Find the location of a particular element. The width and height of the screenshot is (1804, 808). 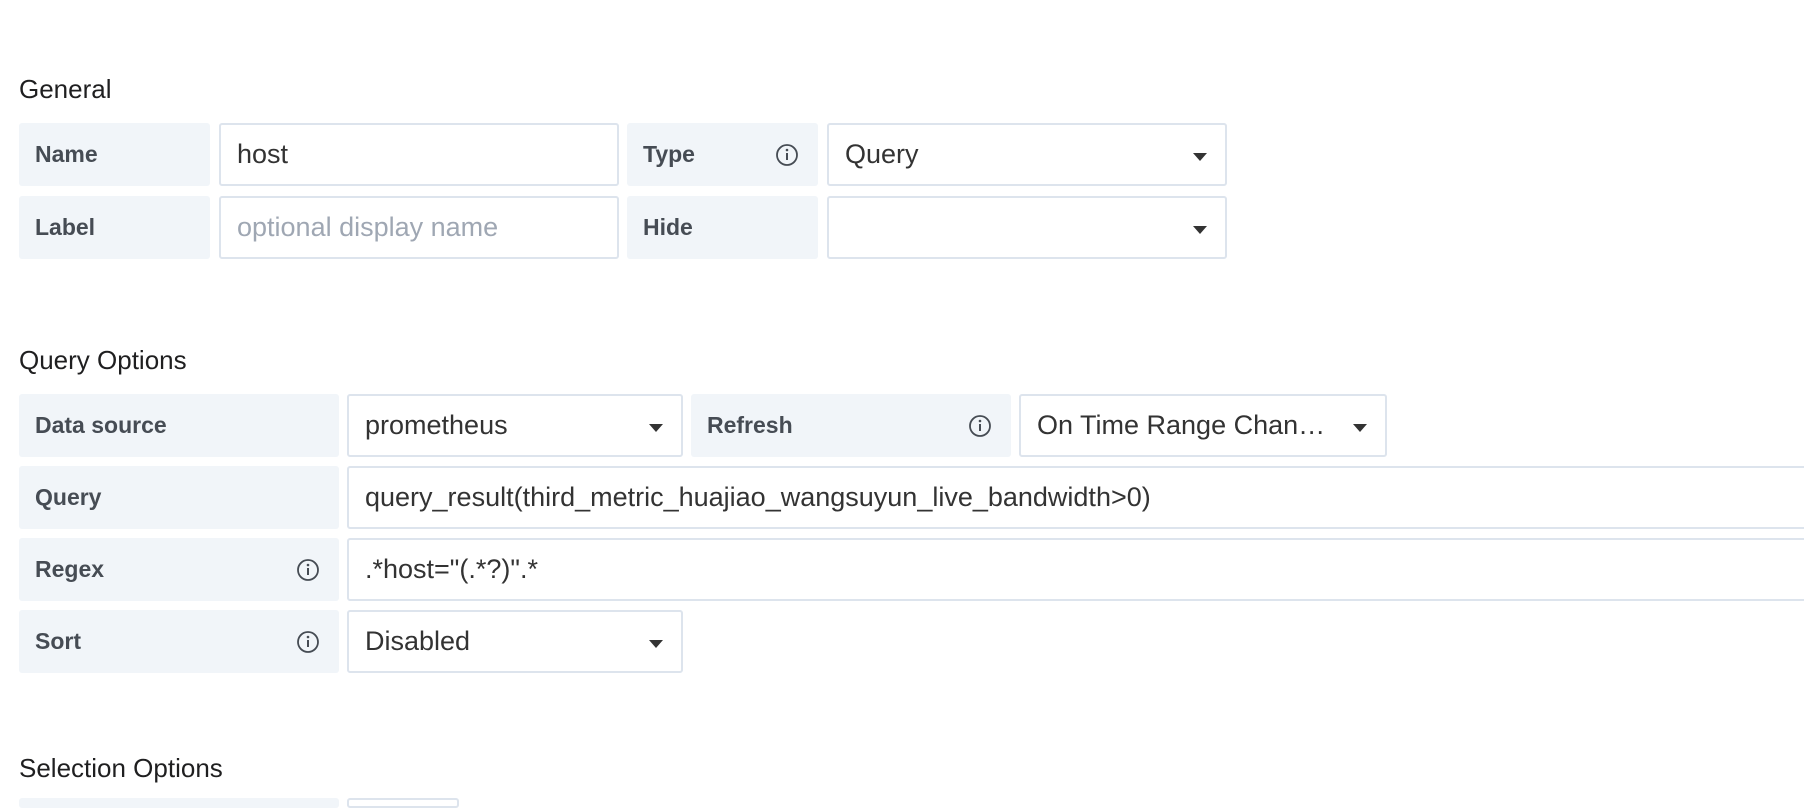

selection-row-label-partial is located at coordinates (179, 803).